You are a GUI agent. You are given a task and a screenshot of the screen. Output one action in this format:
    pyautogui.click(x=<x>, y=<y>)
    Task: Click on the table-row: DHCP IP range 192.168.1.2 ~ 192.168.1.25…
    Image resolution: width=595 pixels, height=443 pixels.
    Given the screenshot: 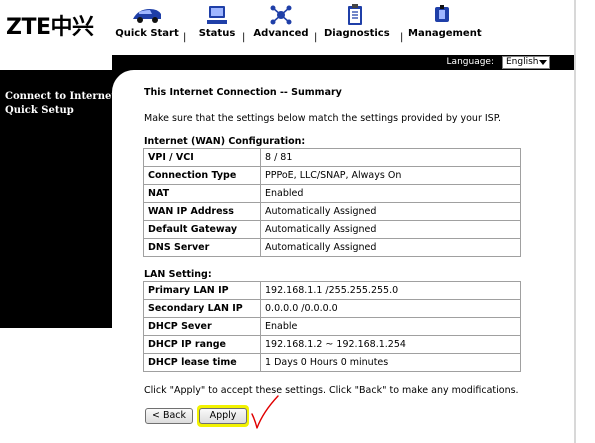 What is the action you would take?
    pyautogui.click(x=332, y=344)
    